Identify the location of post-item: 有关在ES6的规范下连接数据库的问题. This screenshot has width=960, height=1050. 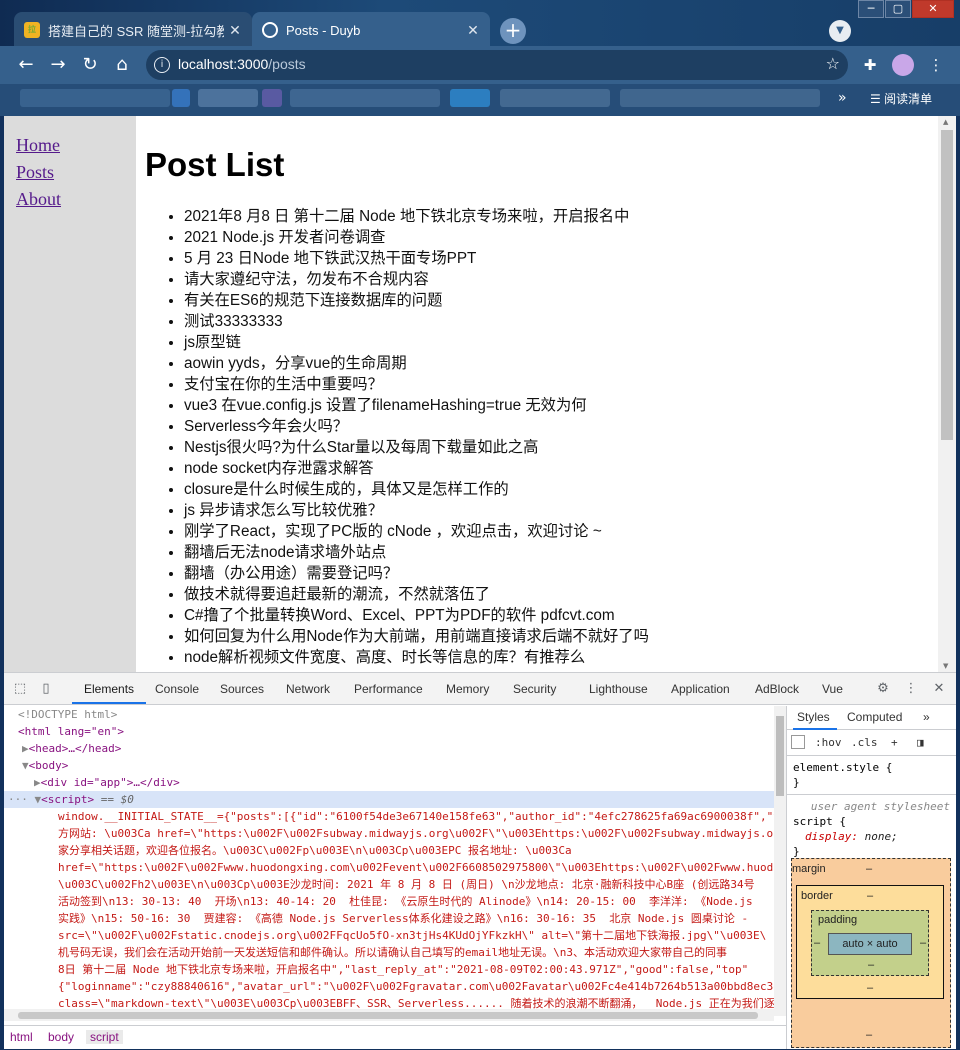
(561, 300).